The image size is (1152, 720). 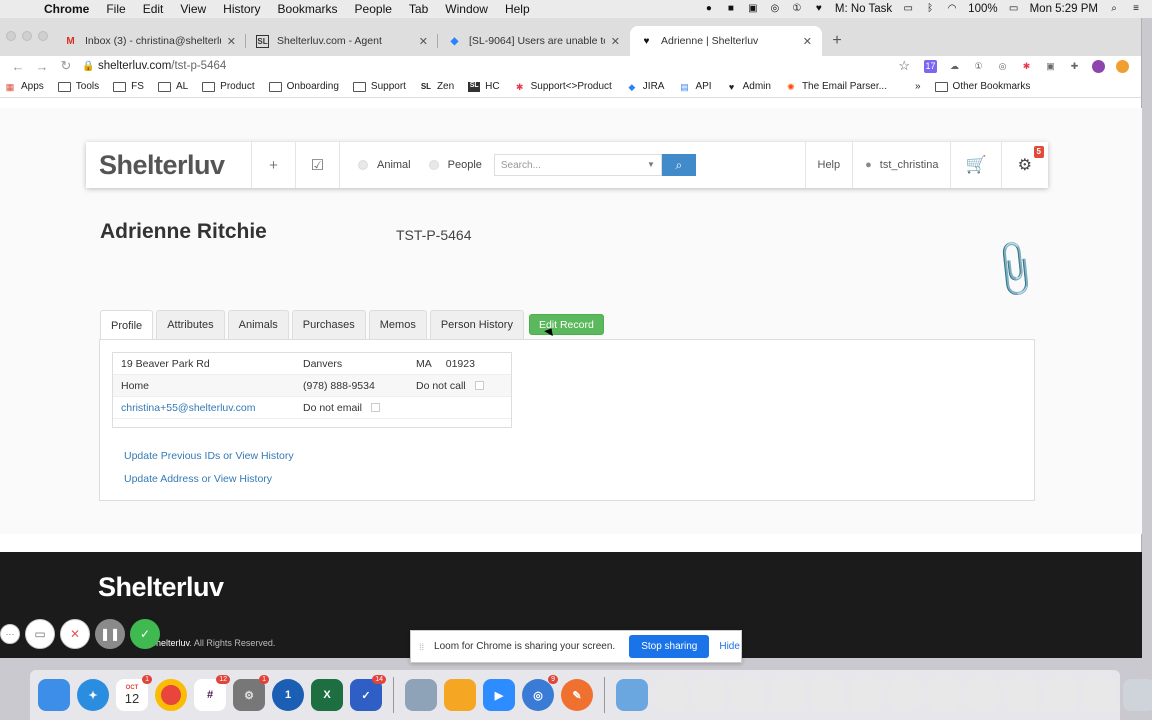 I want to click on task-status: M: No Task, so click(x=863, y=9).